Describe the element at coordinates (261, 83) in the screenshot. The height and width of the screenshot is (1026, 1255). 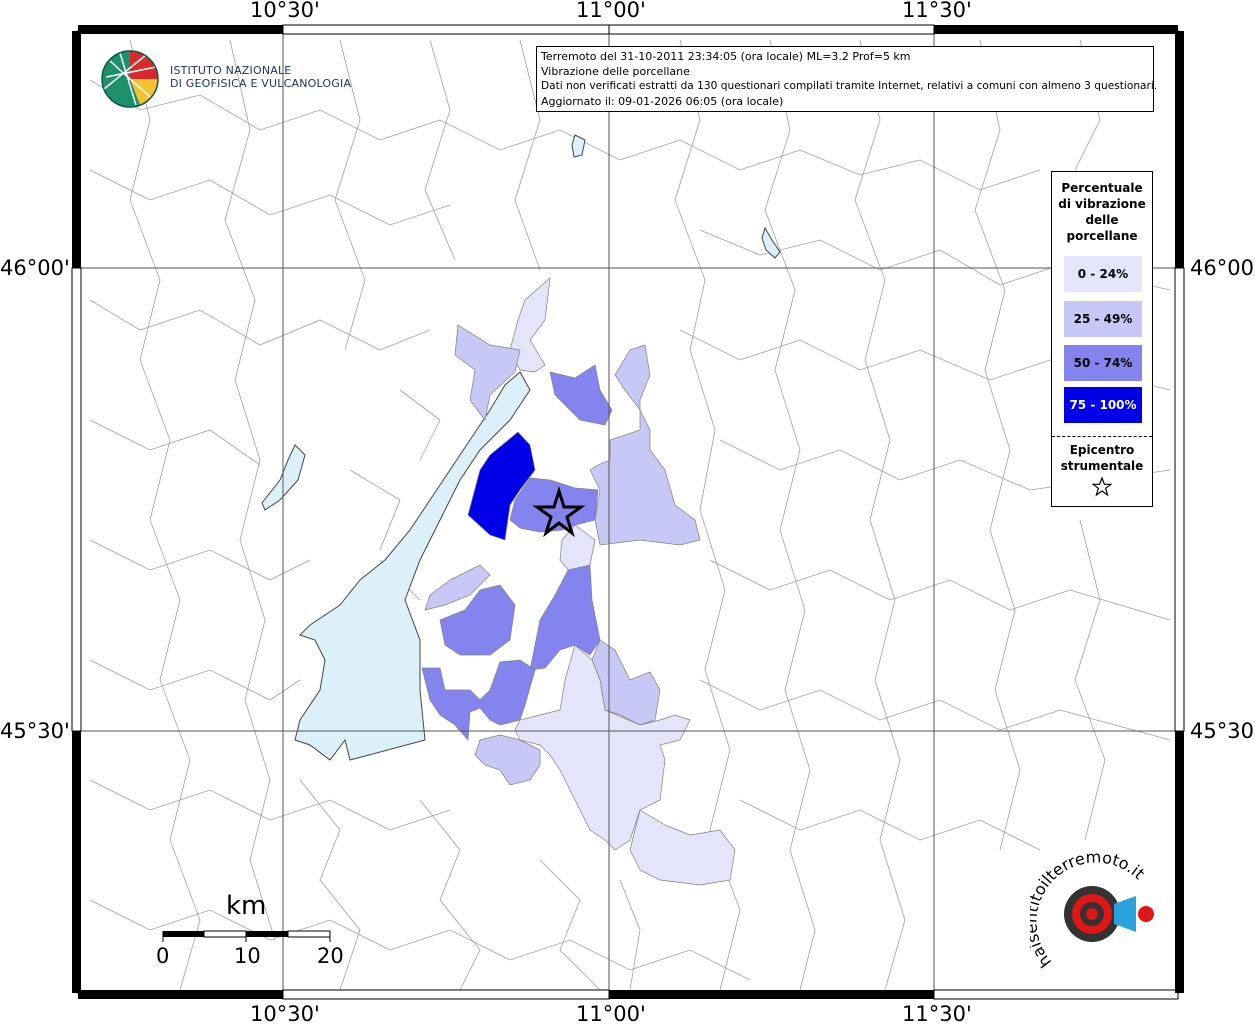
I see `ingv-line-2: di Geofisica e Vulcanologia` at that location.